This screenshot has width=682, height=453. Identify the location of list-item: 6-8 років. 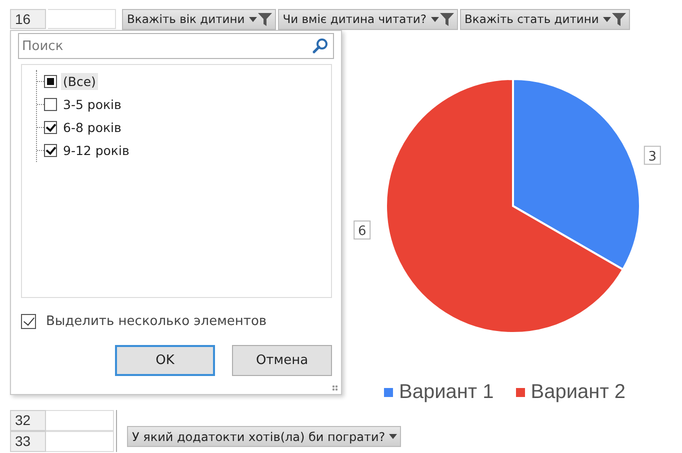
(92, 127).